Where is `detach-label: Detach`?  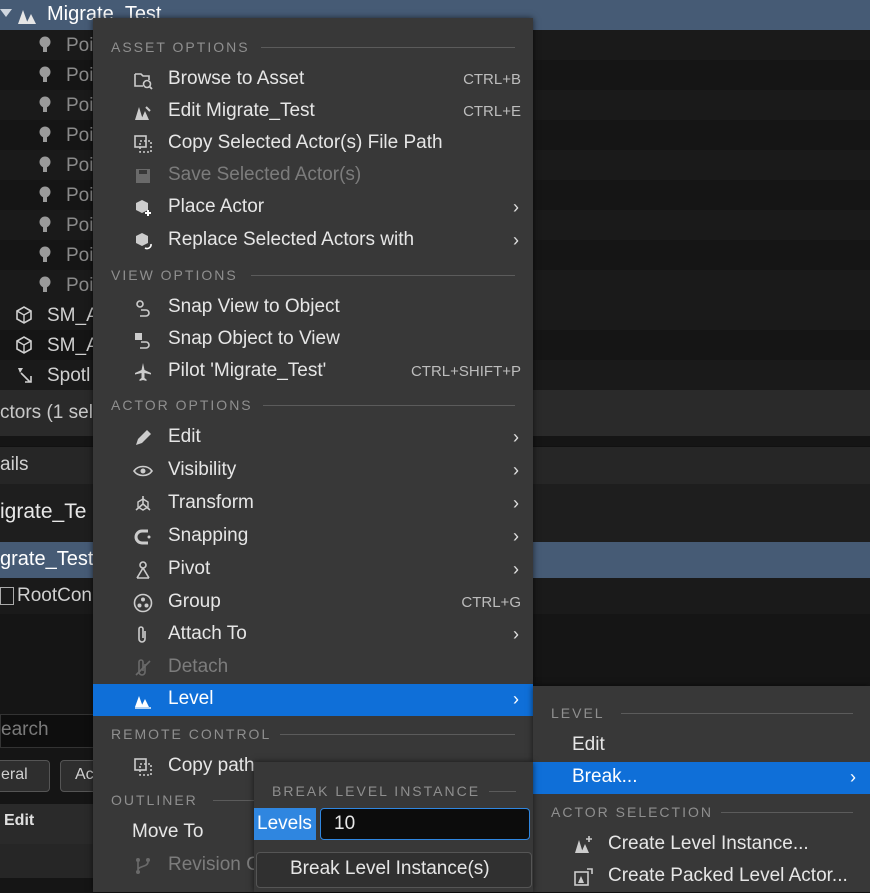
detach-label: Detach is located at coordinates (198, 666).